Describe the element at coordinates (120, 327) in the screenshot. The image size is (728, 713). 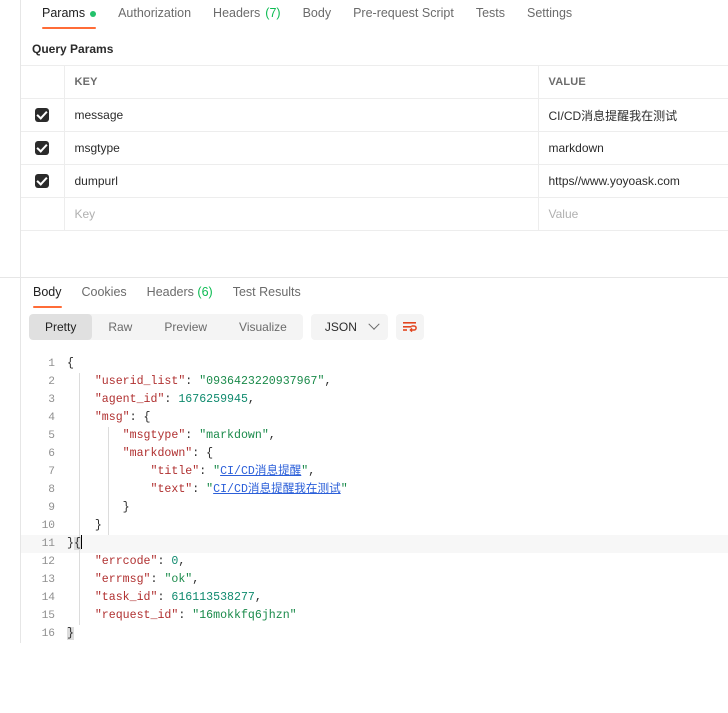
I see `view-mode-raw: Raw` at that location.